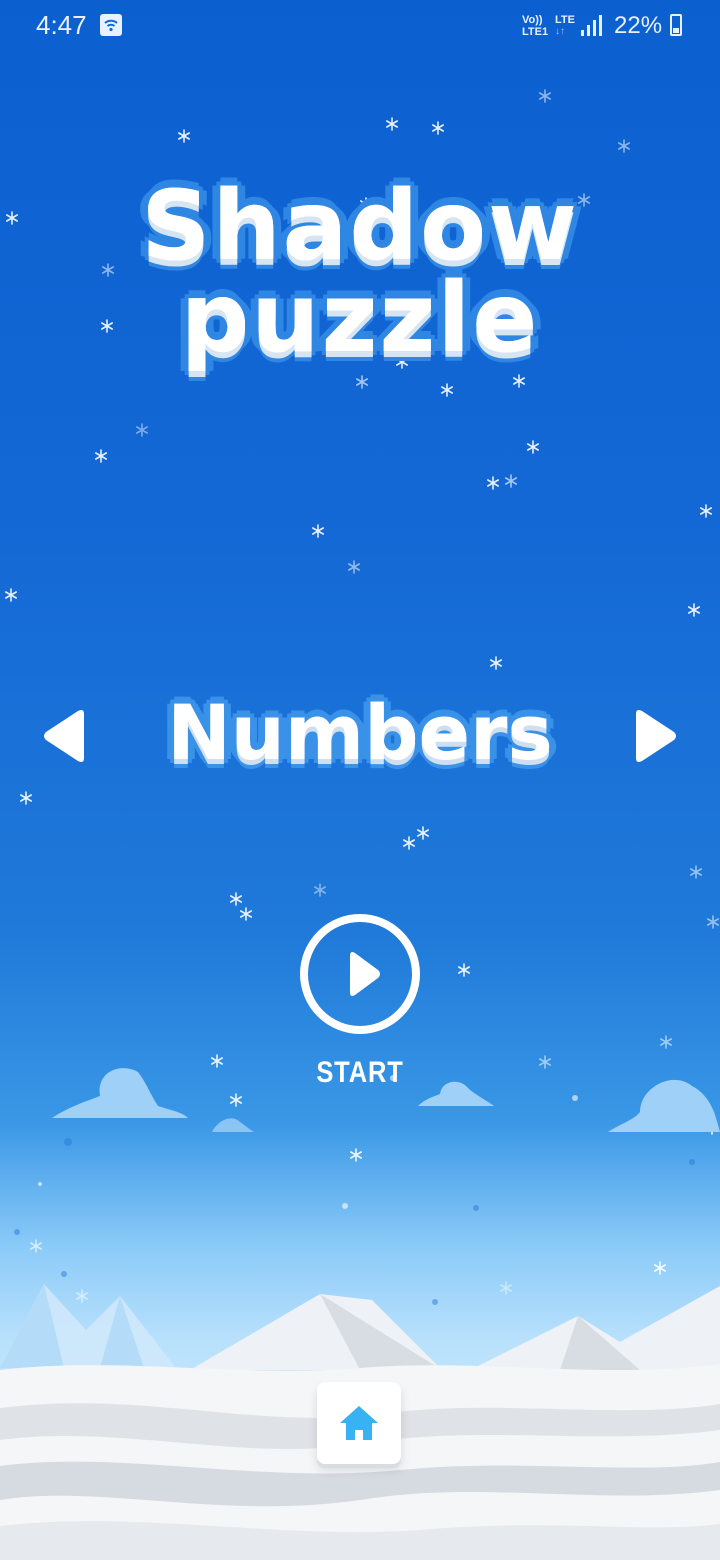 This screenshot has width=720, height=1560. I want to click on home-button, so click(359, 1423).